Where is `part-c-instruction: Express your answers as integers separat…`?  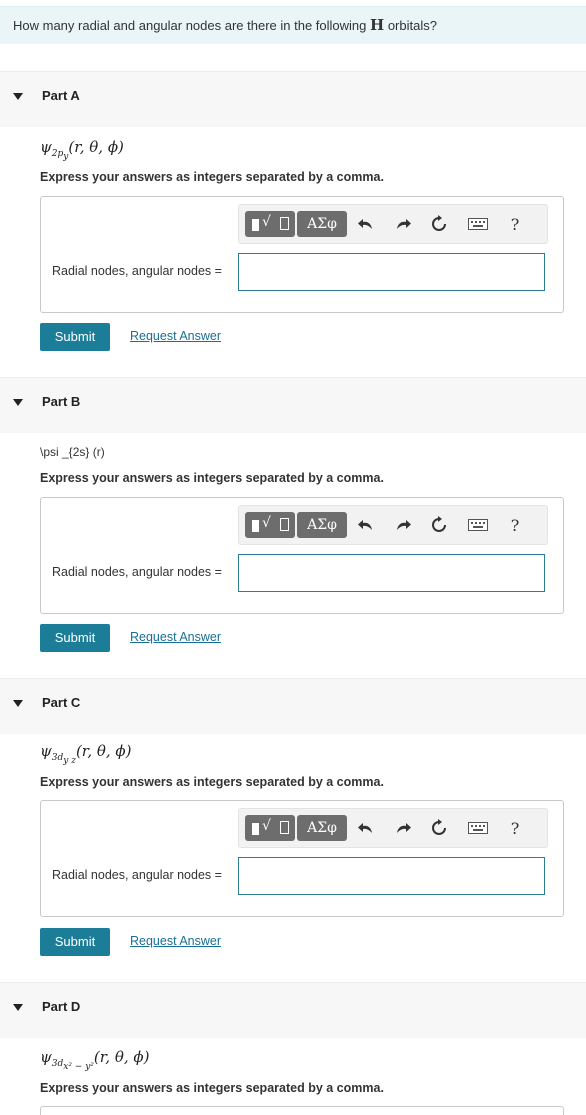
part-c-instruction: Express your answers as integers separat… is located at coordinates (212, 782).